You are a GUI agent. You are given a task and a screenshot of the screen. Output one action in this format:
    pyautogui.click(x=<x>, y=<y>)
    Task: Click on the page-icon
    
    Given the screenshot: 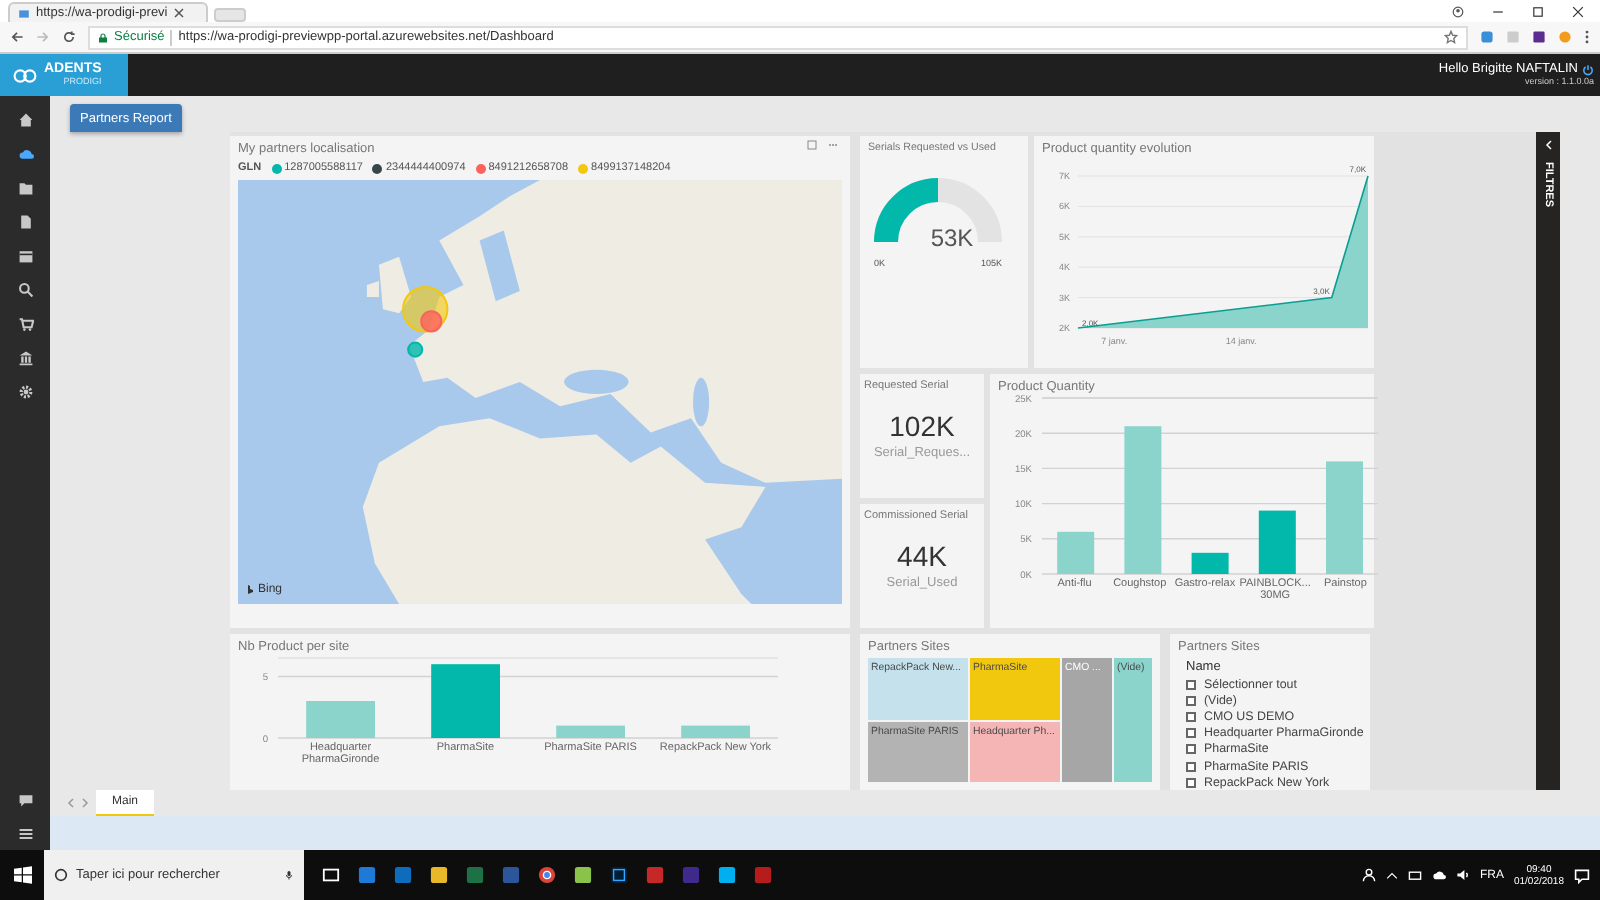 What is the action you would take?
    pyautogui.click(x=24, y=13)
    